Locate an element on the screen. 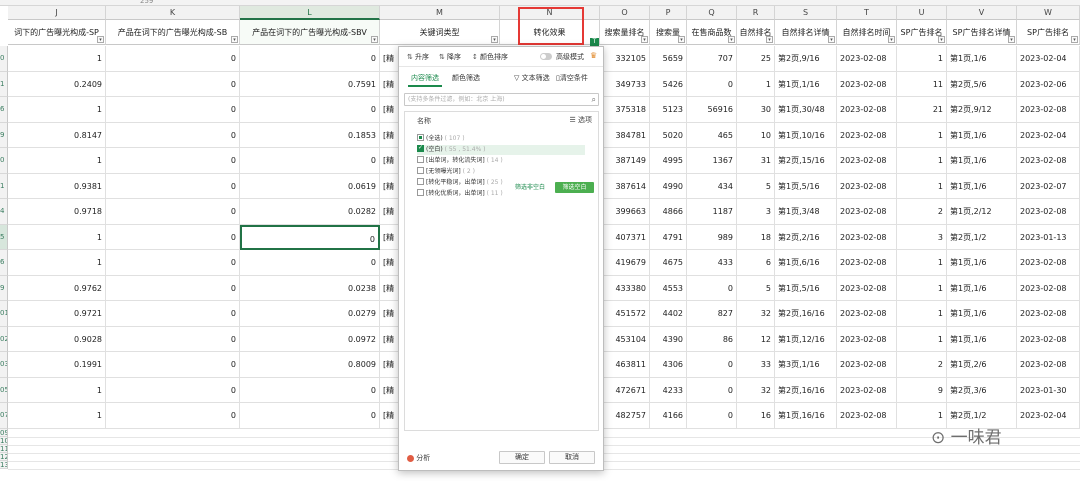 The width and height of the screenshot is (1080, 481). cell-W: 2023-01-13 is located at coordinates (1048, 237).